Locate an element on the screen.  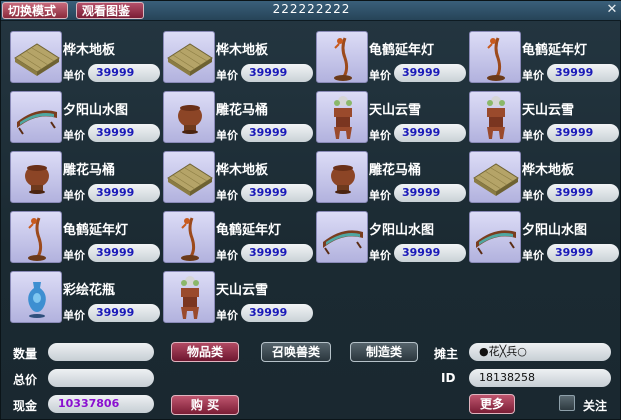
quantity-field is located at coordinates (101, 352).